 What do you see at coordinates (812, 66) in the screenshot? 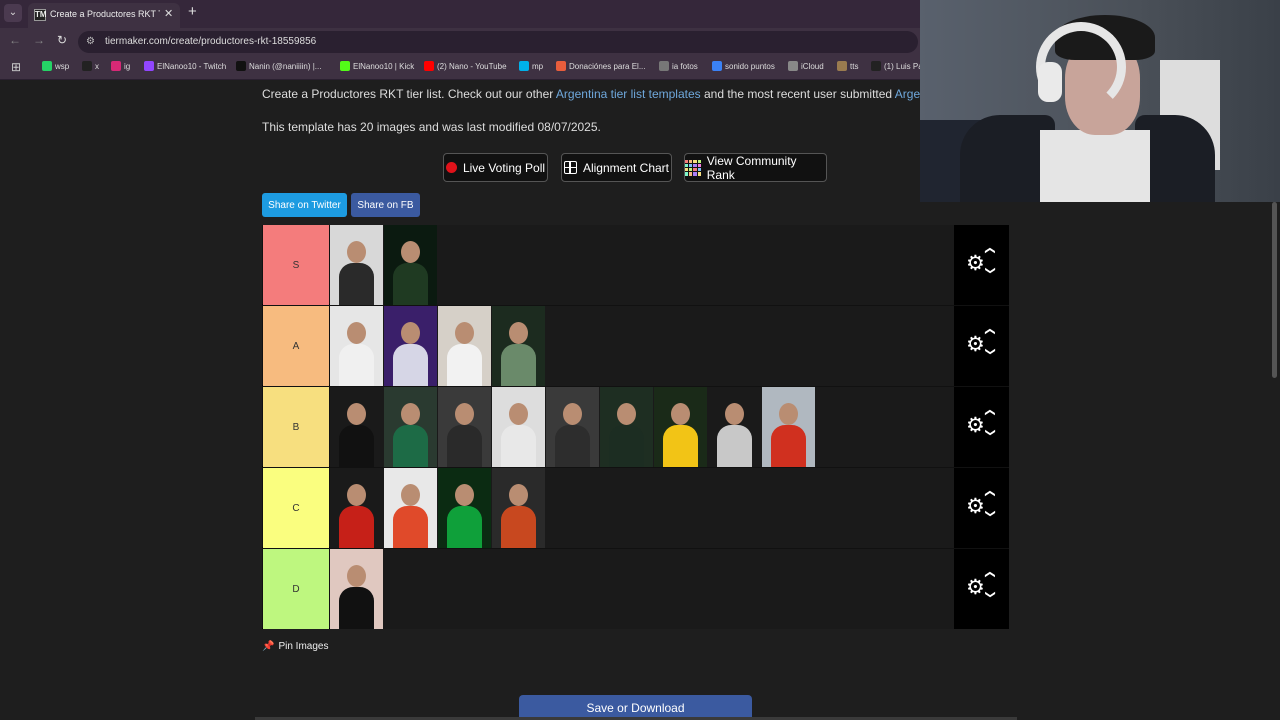
I see `bookmark-label: iCloud` at bounding box center [812, 66].